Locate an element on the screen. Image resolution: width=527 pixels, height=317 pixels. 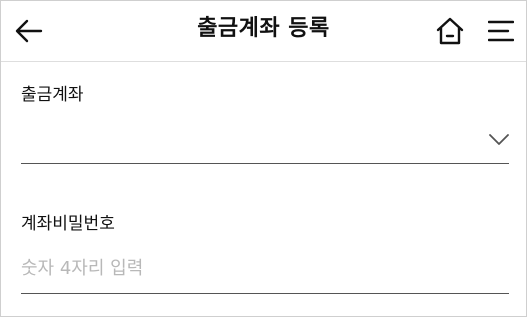
account-select is located at coordinates (265, 139).